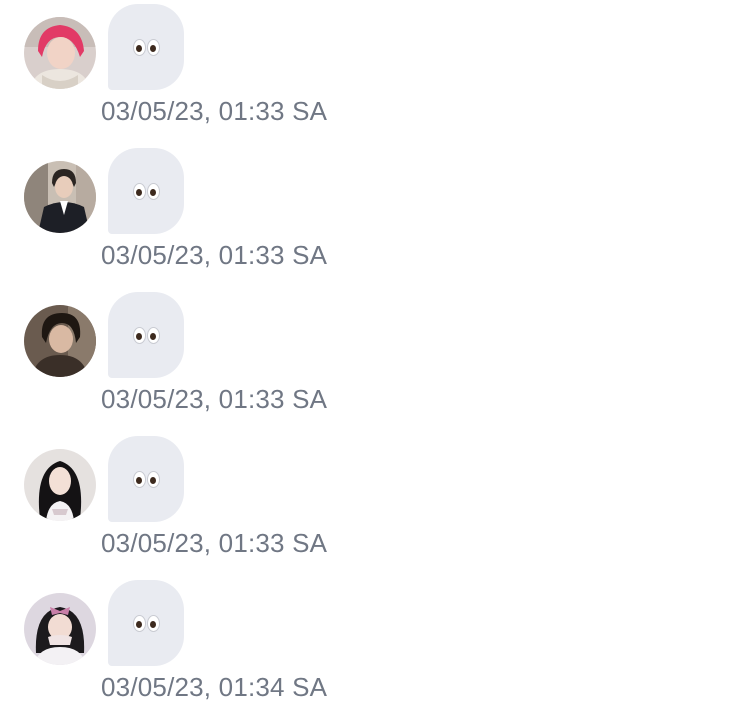 Image resolution: width=750 pixels, height=720 pixels. I want to click on avatar-person-with-bow-image, so click(60, 629).